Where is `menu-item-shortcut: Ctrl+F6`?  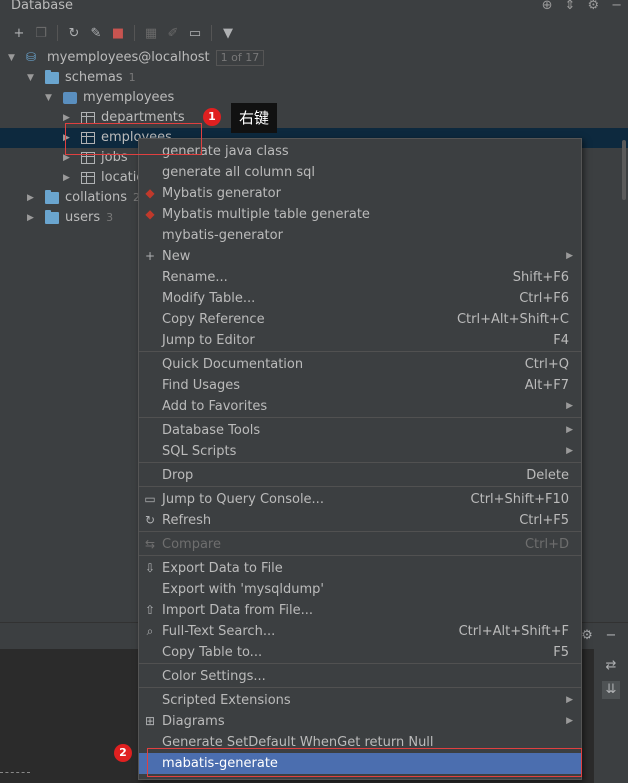 menu-item-shortcut: Ctrl+F6 is located at coordinates (544, 298).